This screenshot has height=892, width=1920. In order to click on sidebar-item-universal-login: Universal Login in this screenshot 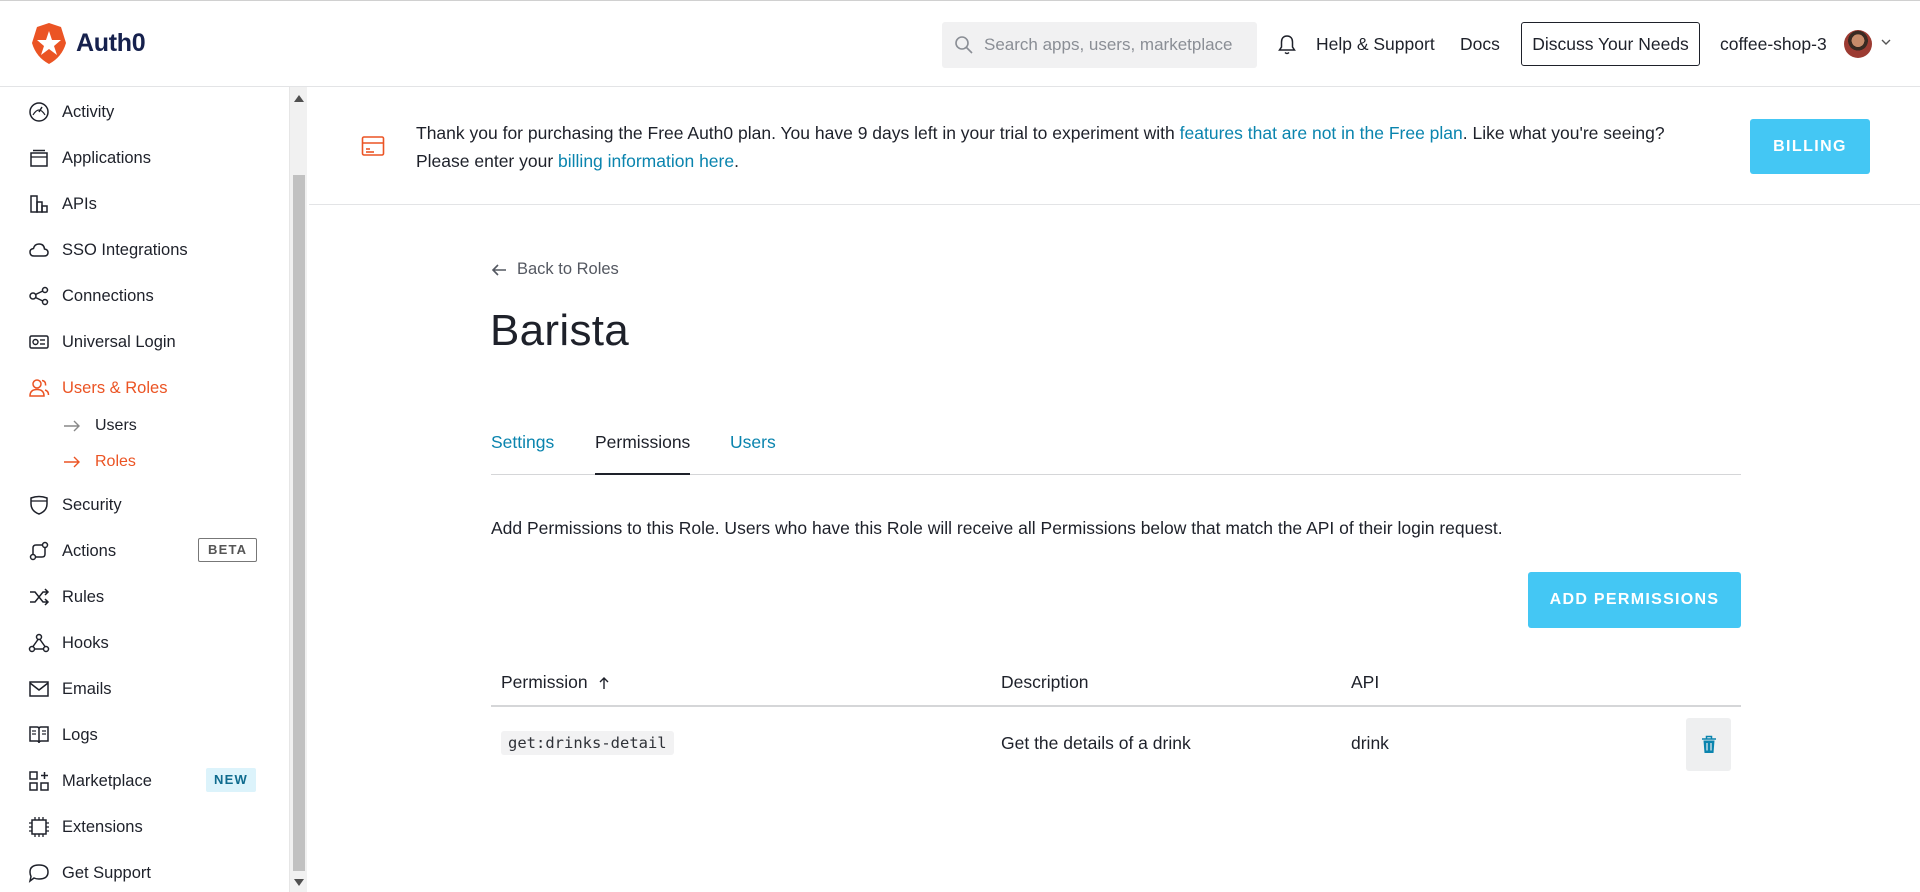, I will do `click(102, 342)`.